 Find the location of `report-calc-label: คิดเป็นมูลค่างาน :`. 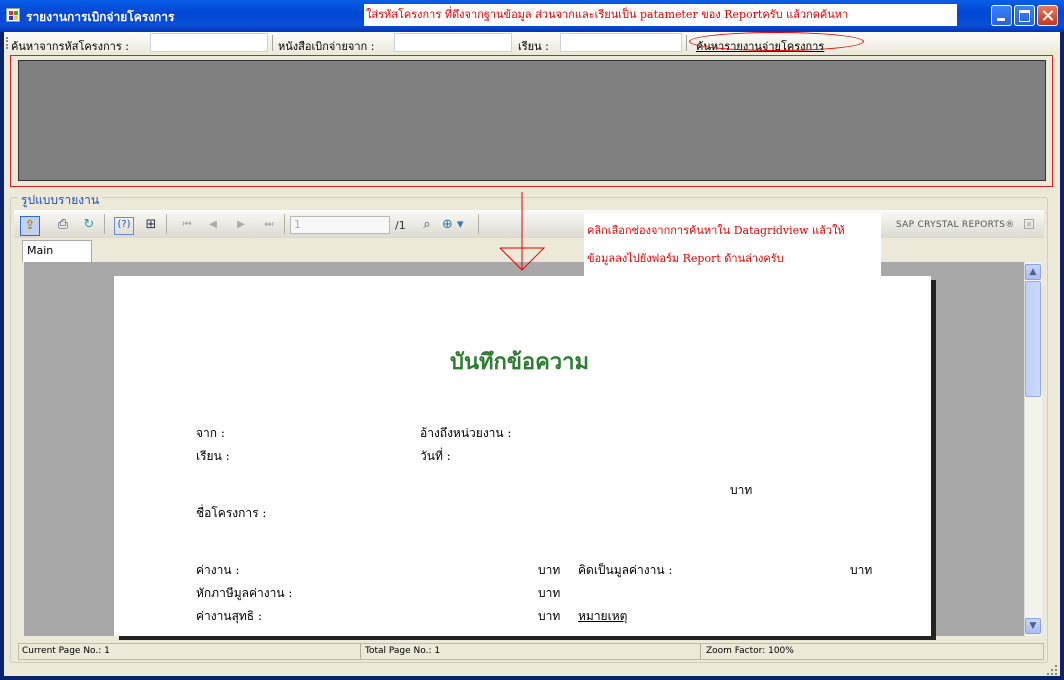

report-calc-label: คิดเป็นมูลค่างาน : is located at coordinates (625, 570).